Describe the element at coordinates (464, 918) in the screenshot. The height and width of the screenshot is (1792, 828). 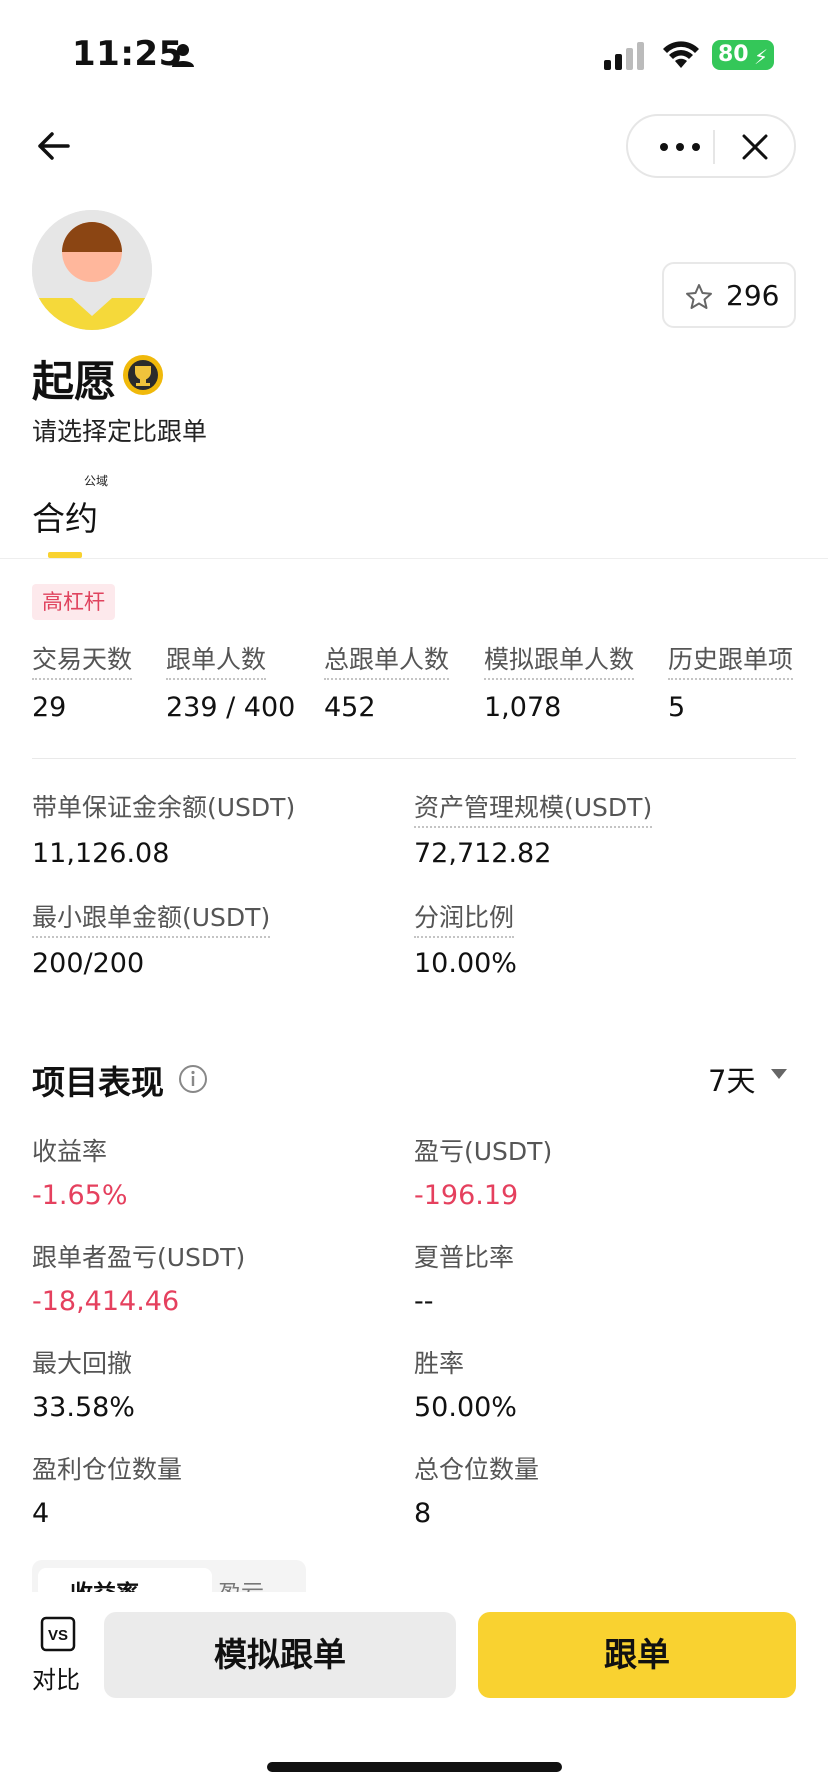
I see `detail-label-profit-share: 分润比例` at that location.